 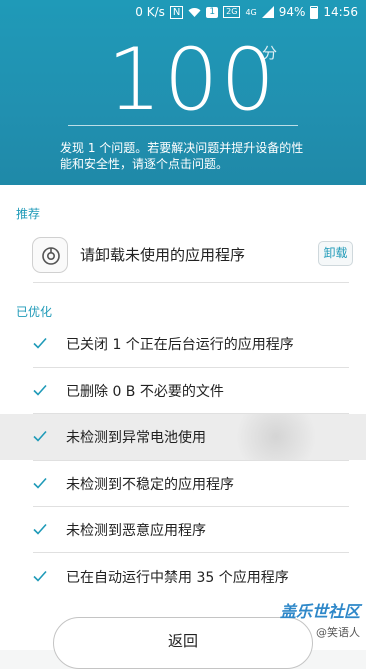 What do you see at coordinates (314, 12) in the screenshot?
I see `battery-icon` at bounding box center [314, 12].